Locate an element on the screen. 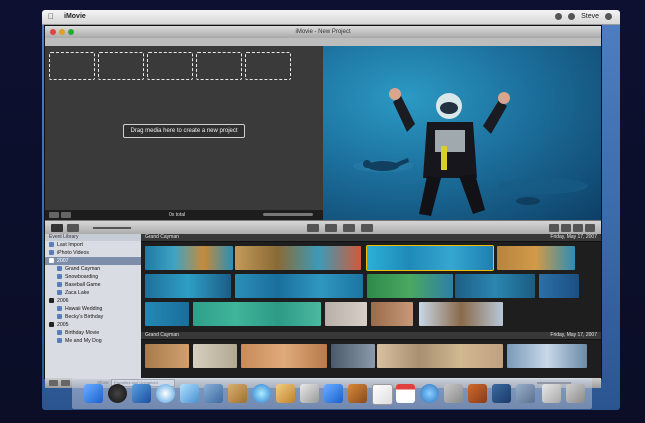 Image resolution: width=645 pixels, height=423 pixels. library-item-snowboarding: Snowboarding is located at coordinates (93, 277).